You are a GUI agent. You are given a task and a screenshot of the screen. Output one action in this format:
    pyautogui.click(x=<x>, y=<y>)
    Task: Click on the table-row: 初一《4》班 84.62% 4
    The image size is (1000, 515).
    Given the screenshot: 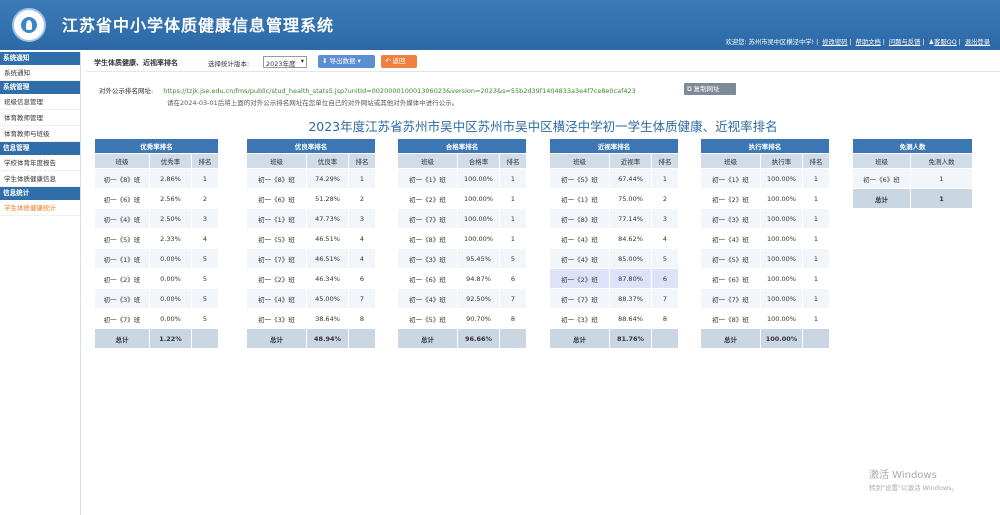 What is the action you would take?
    pyautogui.click(x=614, y=238)
    